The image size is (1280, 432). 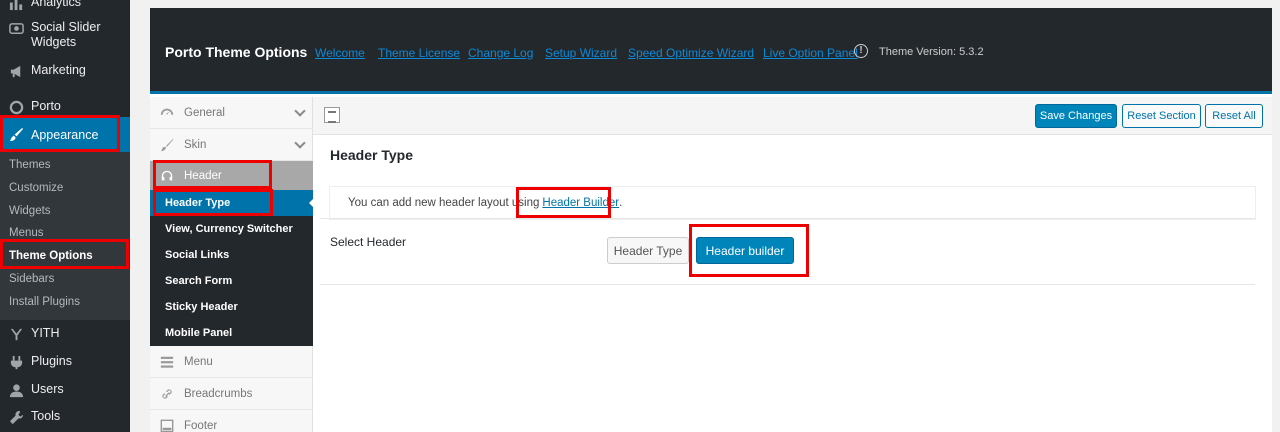 What do you see at coordinates (65, 107) in the screenshot?
I see `wp-menu-porto: Porto` at bounding box center [65, 107].